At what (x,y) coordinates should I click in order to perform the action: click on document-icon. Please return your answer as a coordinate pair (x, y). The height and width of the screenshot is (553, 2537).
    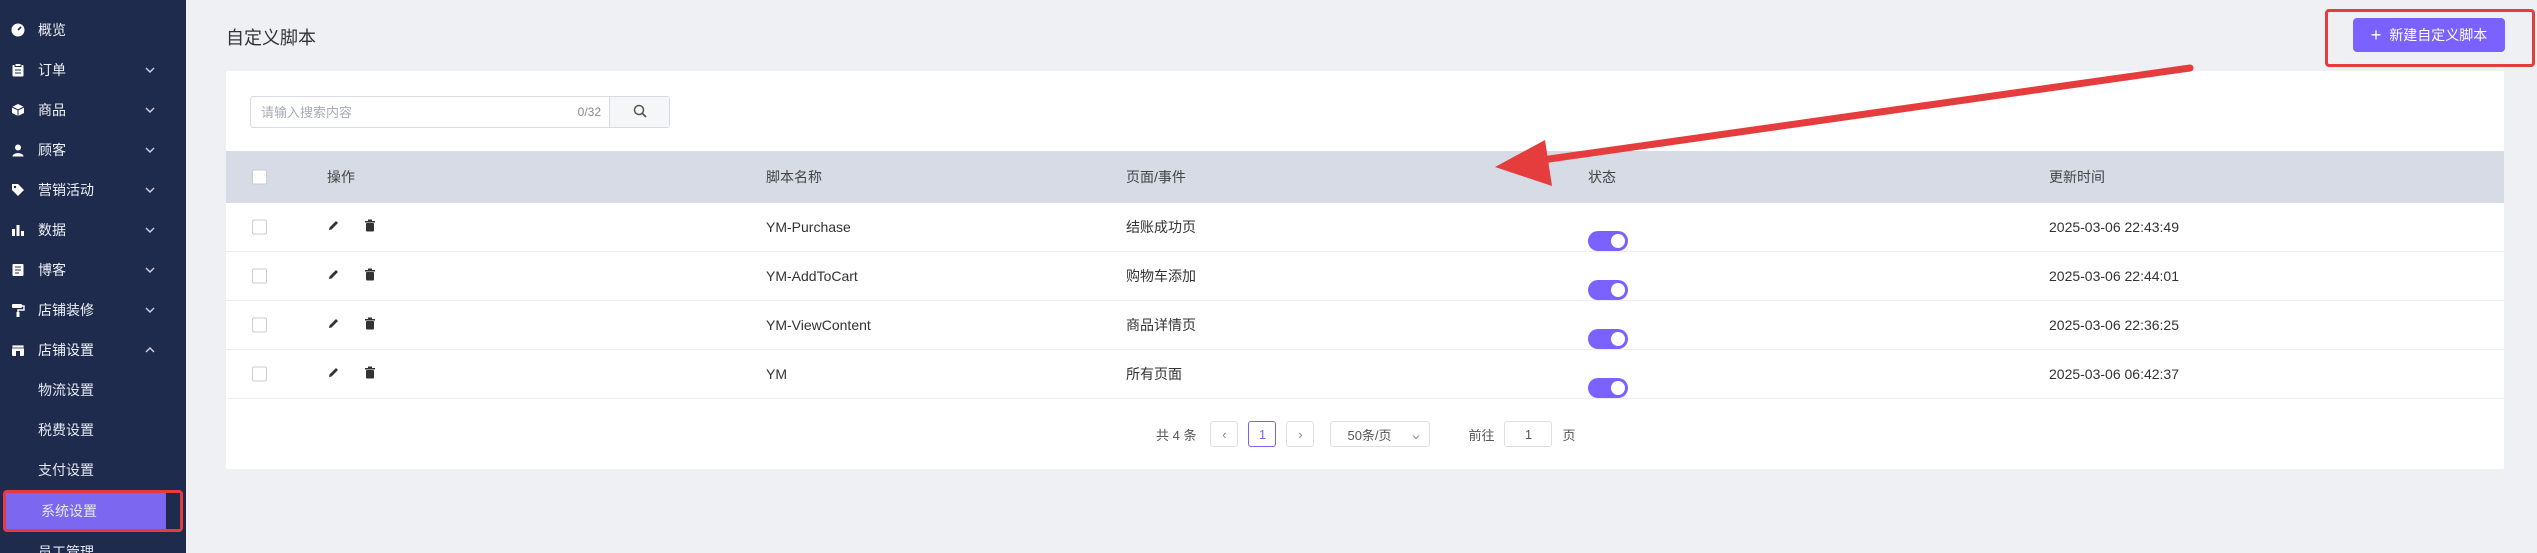
    Looking at the image, I should click on (18, 270).